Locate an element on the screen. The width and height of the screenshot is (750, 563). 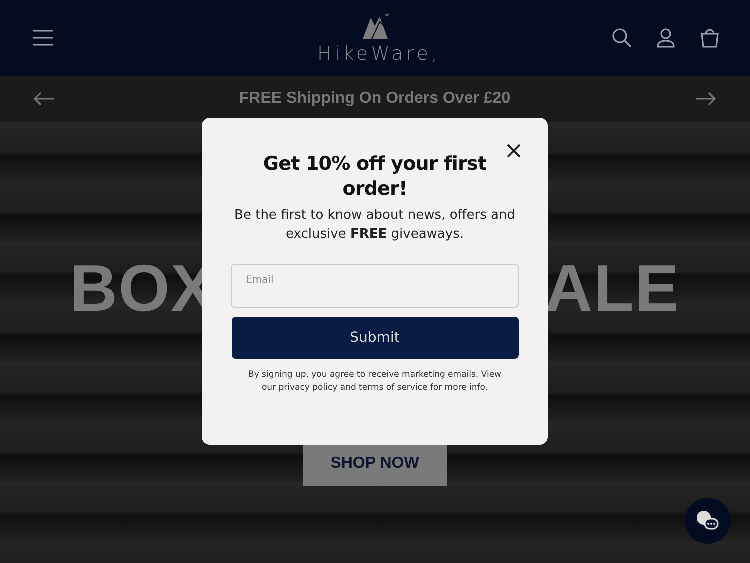
arrow-left-icon is located at coordinates (44, 99).